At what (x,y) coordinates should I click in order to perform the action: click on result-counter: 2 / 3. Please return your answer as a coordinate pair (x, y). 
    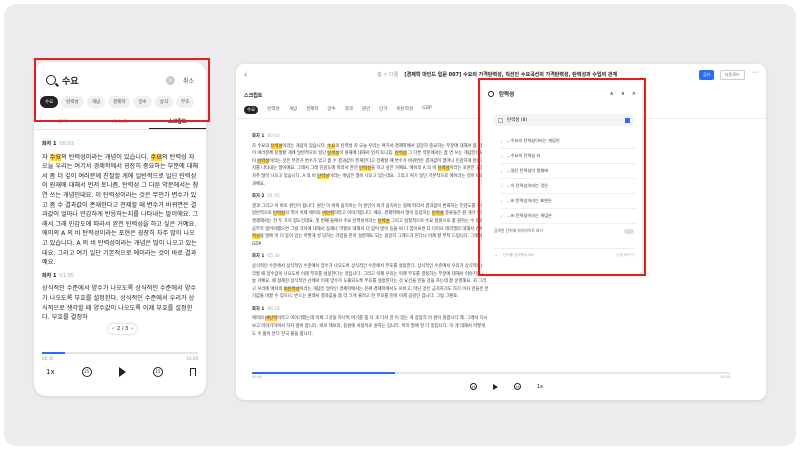
    Looking at the image, I should click on (123, 329).